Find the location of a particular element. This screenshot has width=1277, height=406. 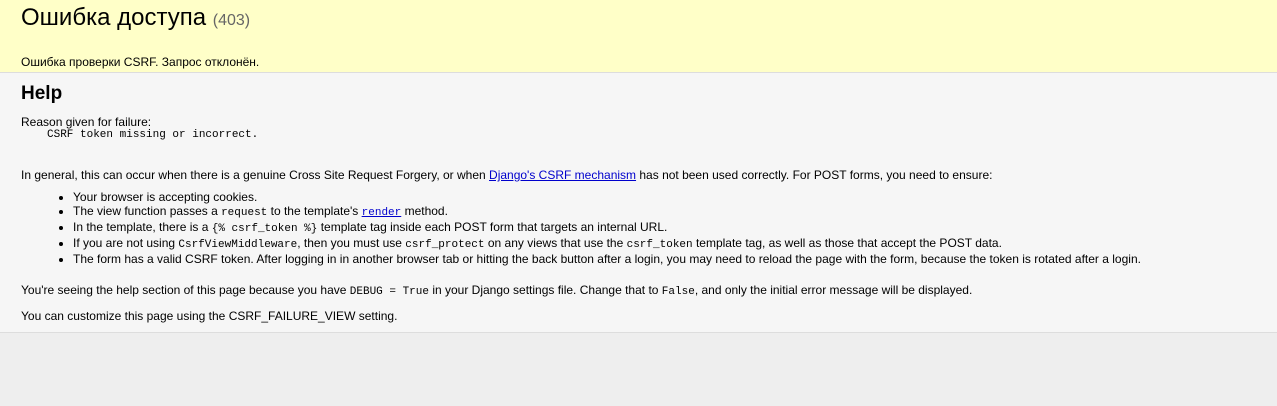

code-debug-true: DEBUG = True is located at coordinates (389, 292).